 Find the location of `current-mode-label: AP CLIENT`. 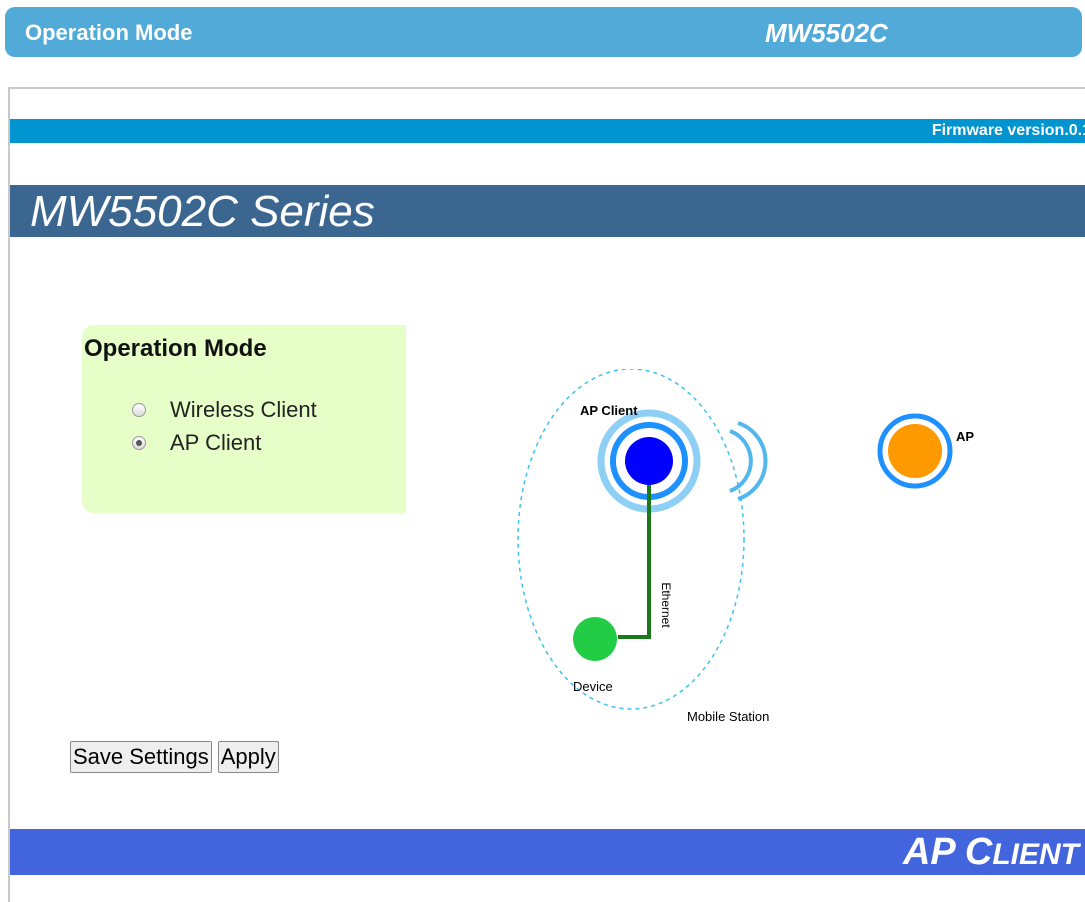

current-mode-label: AP CLIENT is located at coordinates (991, 852).